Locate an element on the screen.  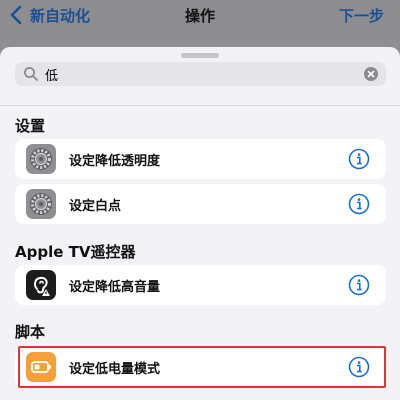
clear-search-icon is located at coordinates (371, 74).